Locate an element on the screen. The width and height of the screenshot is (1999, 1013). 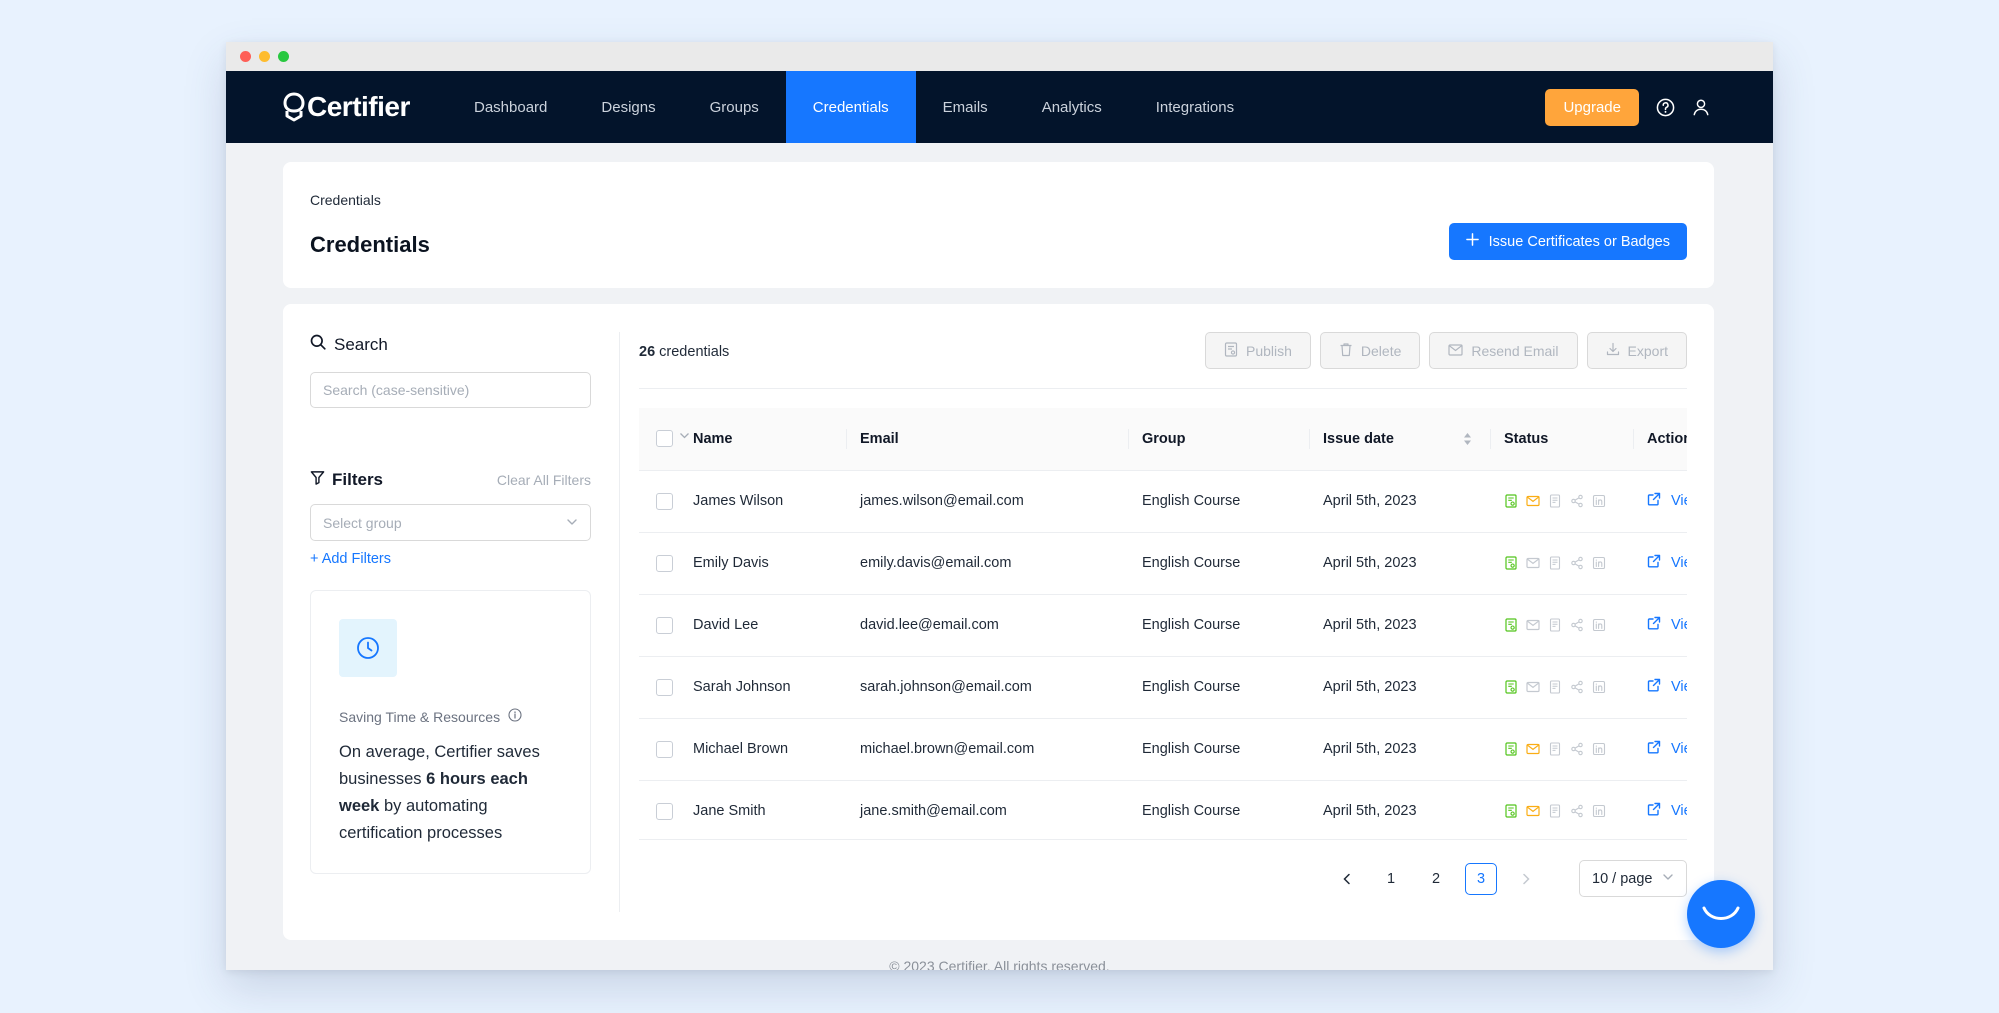
column-header-name: Name is located at coordinates (769, 439).